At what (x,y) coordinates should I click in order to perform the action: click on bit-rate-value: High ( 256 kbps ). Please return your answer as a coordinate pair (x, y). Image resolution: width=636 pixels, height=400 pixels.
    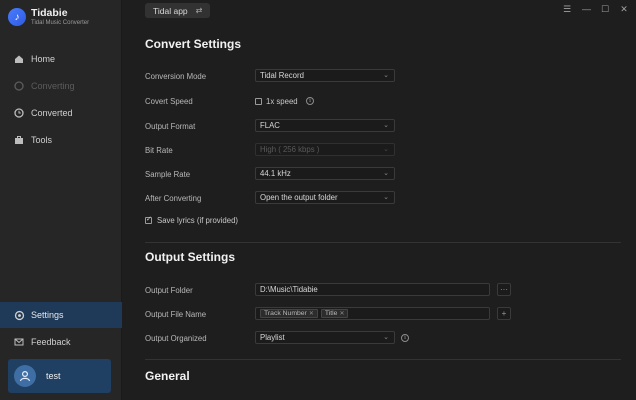
    Looking at the image, I should click on (290, 149).